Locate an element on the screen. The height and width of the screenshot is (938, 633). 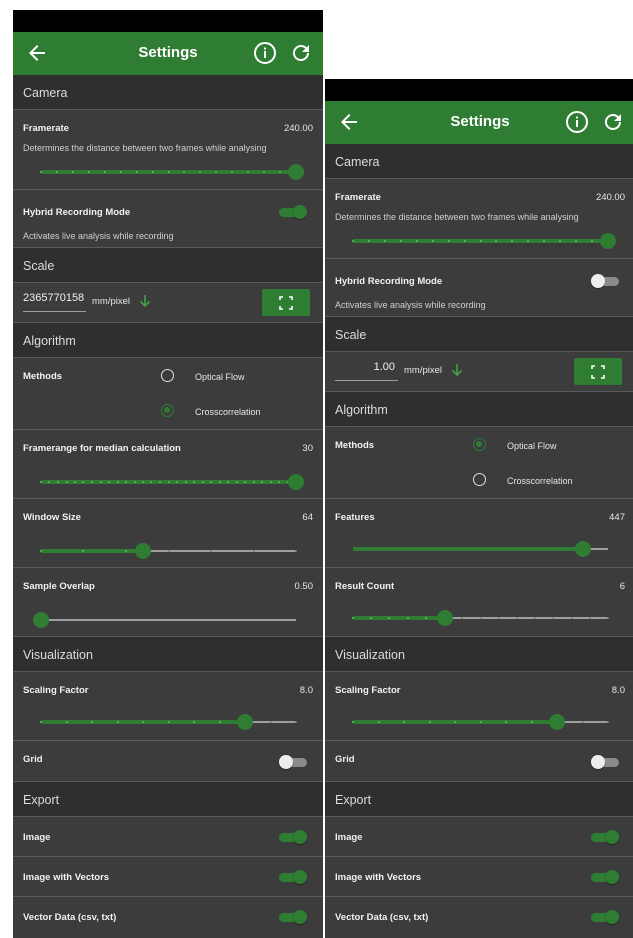
scale-input: 2365770158 is located at coordinates (54, 302).